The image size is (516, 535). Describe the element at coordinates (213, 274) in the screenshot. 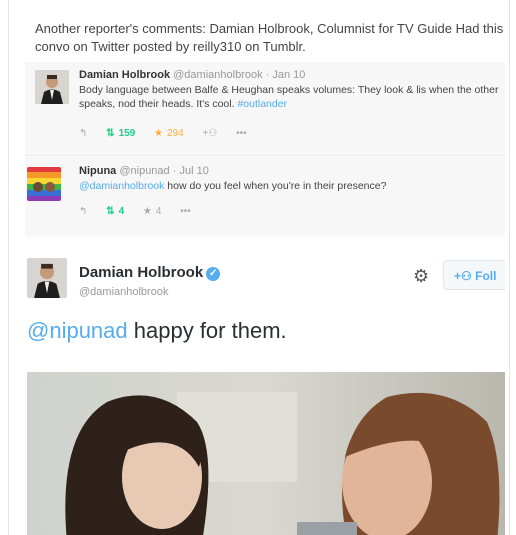

I see `verified-icon: ✓` at that location.